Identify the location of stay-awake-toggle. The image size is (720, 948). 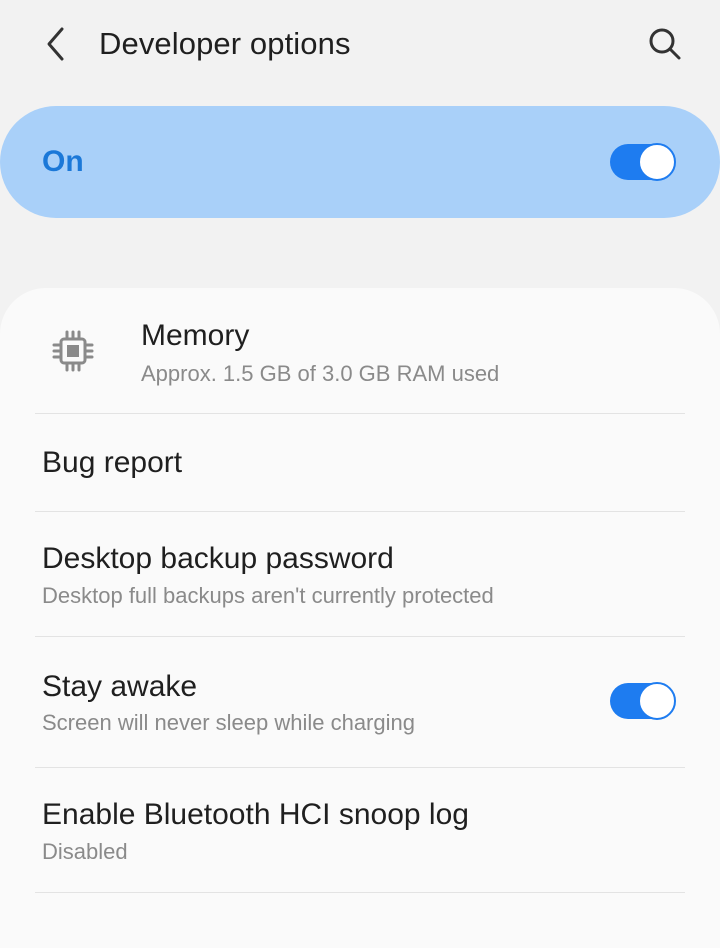
(643, 701).